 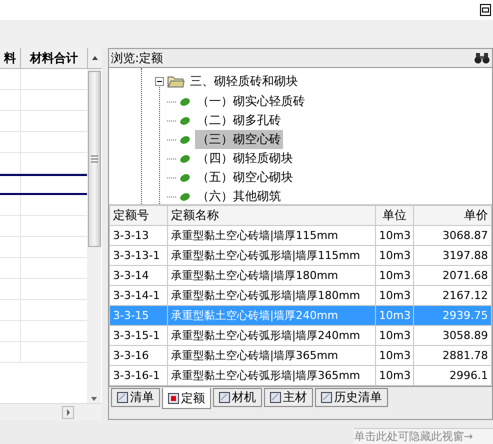 I want to click on column-header: 料, so click(x=10, y=58).